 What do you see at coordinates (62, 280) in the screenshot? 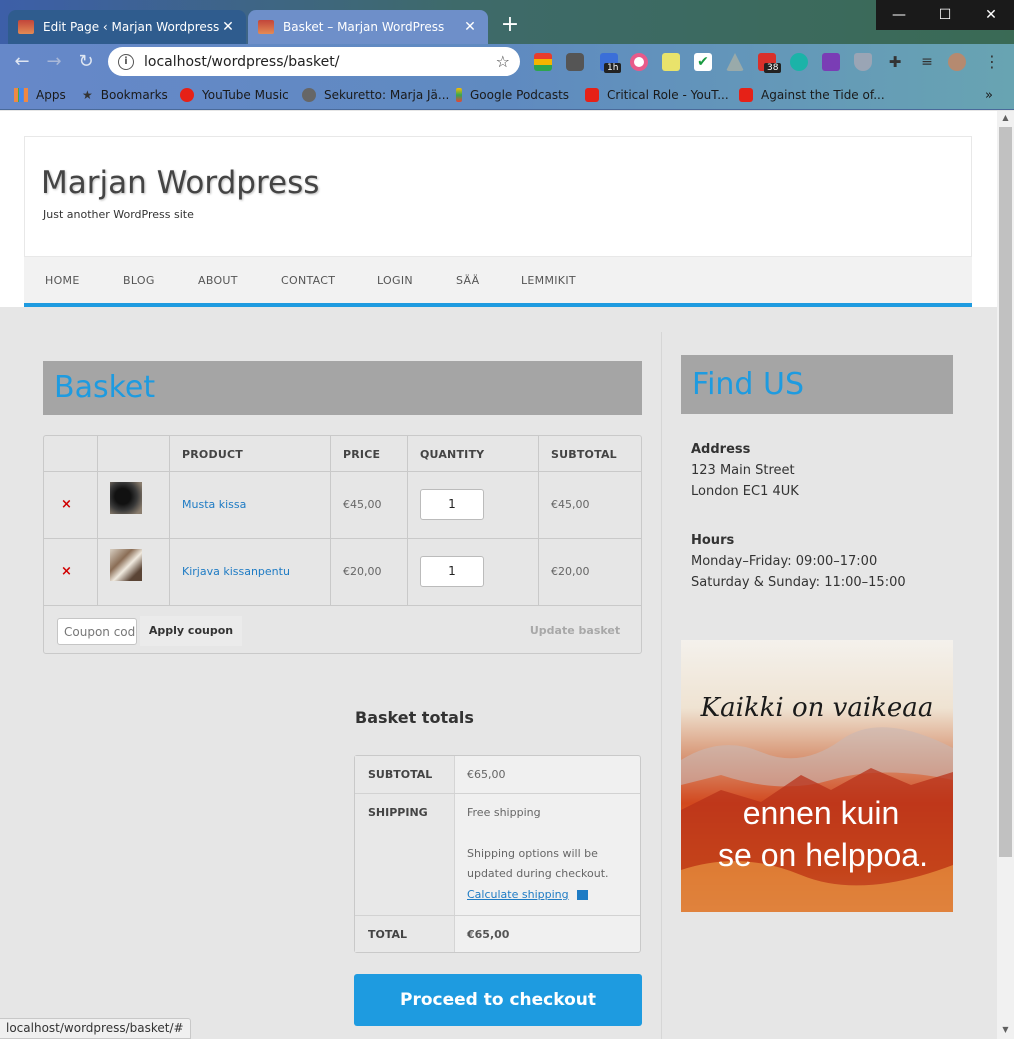
I see `nav-home: HOME` at bounding box center [62, 280].